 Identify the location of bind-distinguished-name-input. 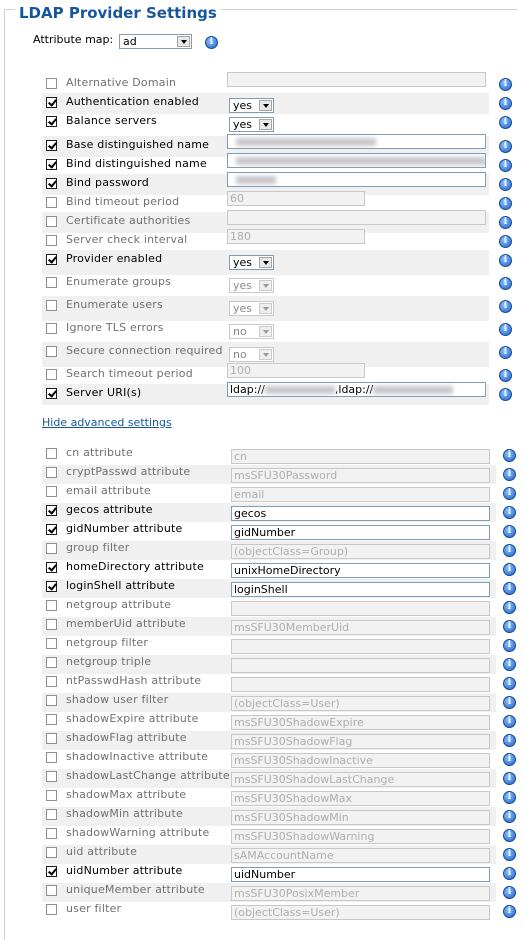
(356, 160).